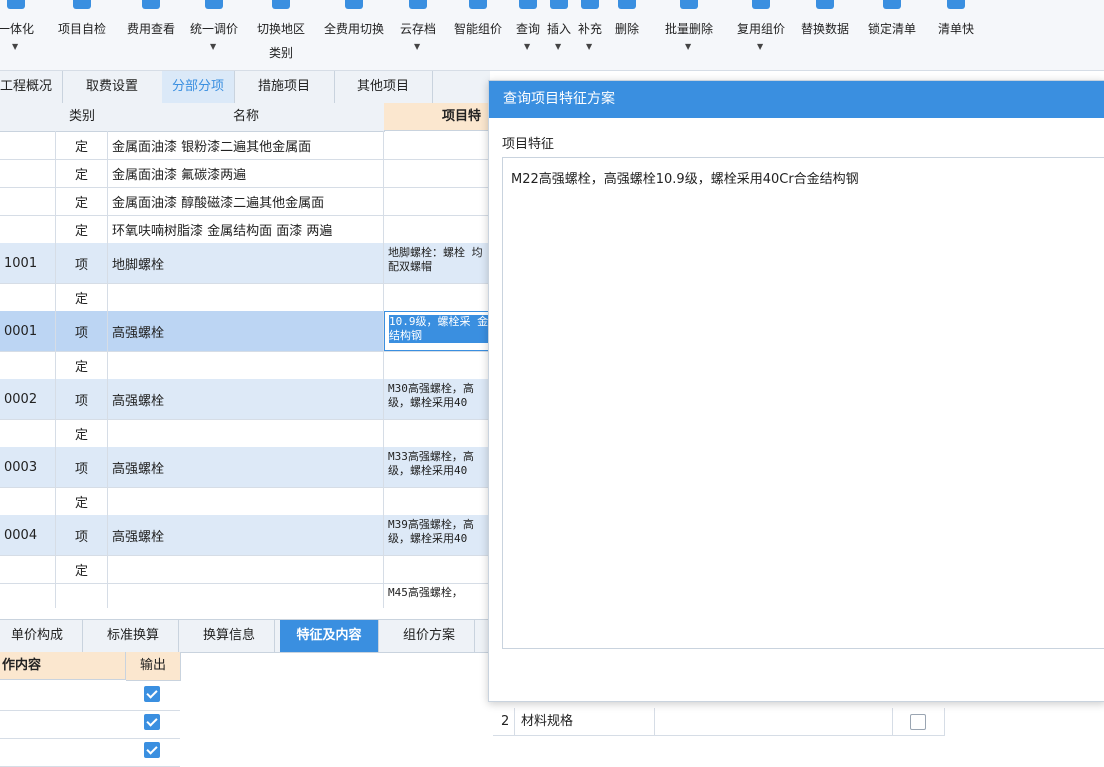 The width and height of the screenshot is (1104, 767). Describe the element at coordinates (429, 636) in the screenshot. I see `detail-tab-4: 组价方案` at that location.